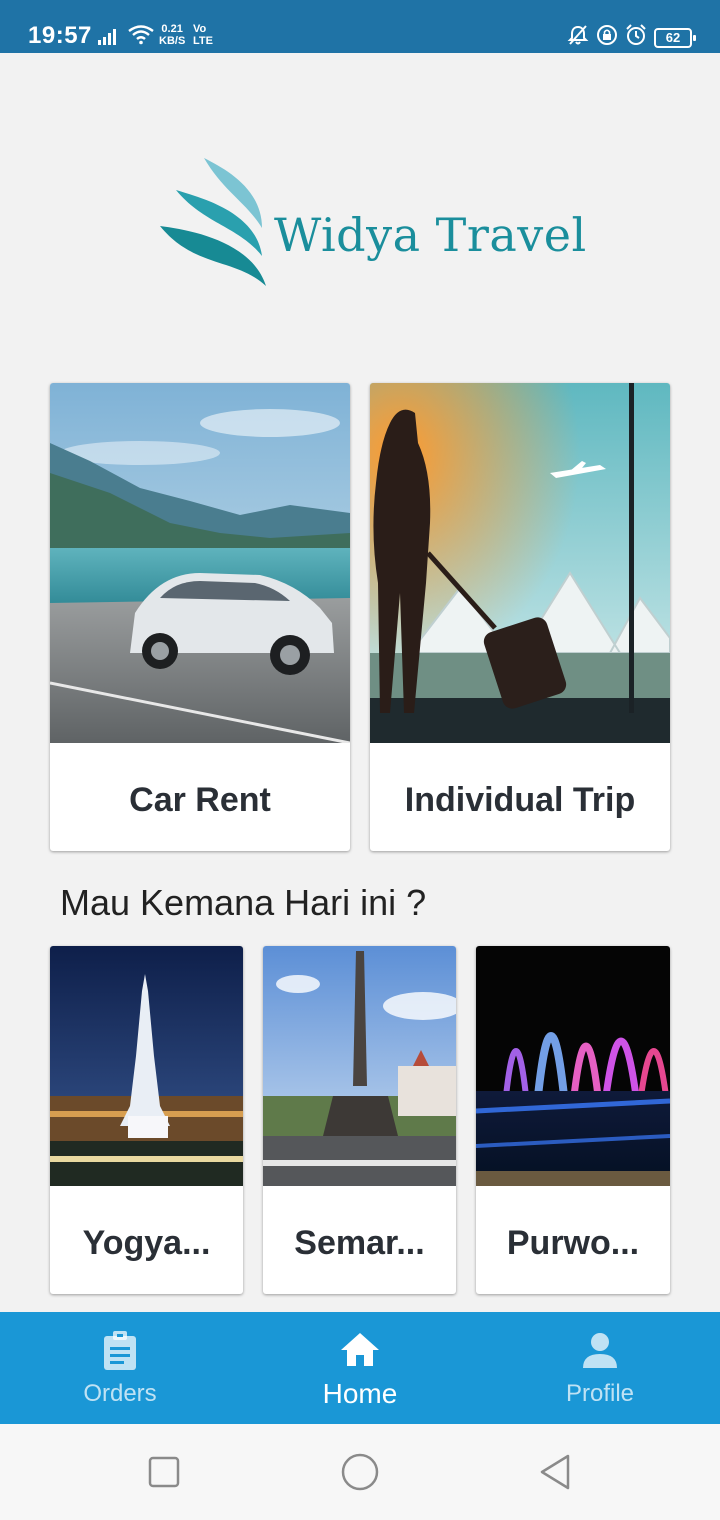 The width and height of the screenshot is (720, 1520). Describe the element at coordinates (556, 1472) in the screenshot. I see `back-triangle-icon` at that location.